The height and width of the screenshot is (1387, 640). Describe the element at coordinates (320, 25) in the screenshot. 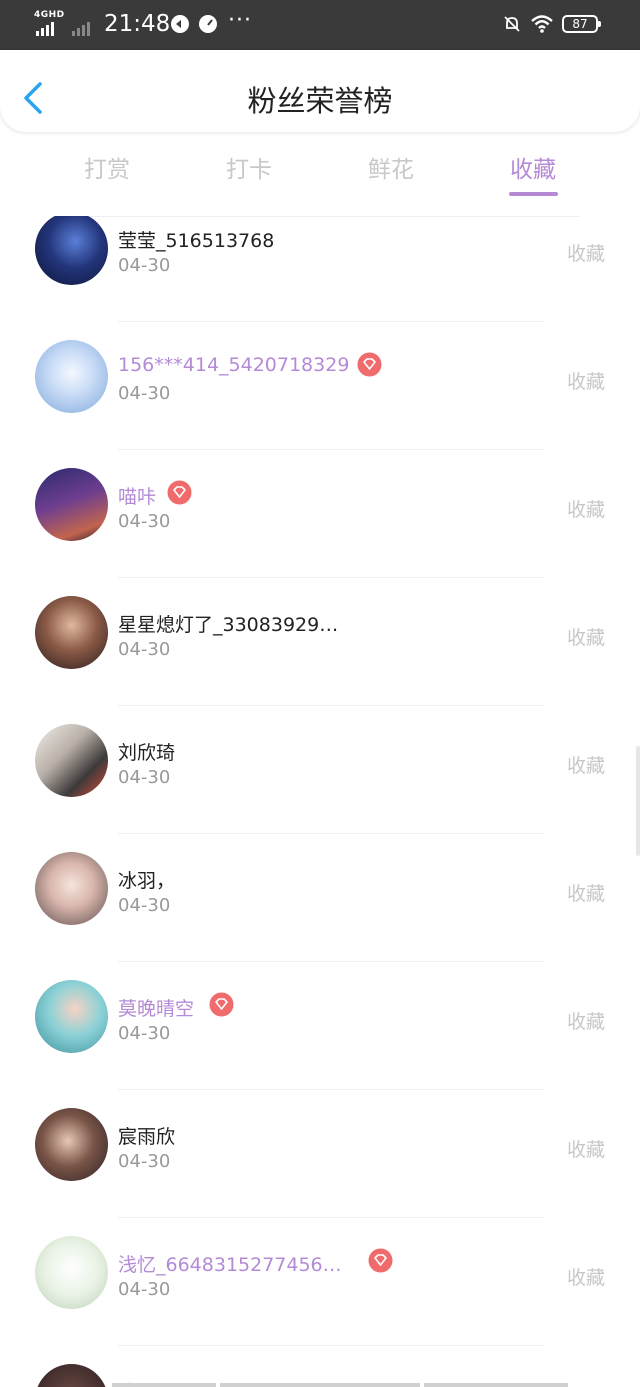

I see `status-bar: 4GHD 21:48 ··· 87` at that location.